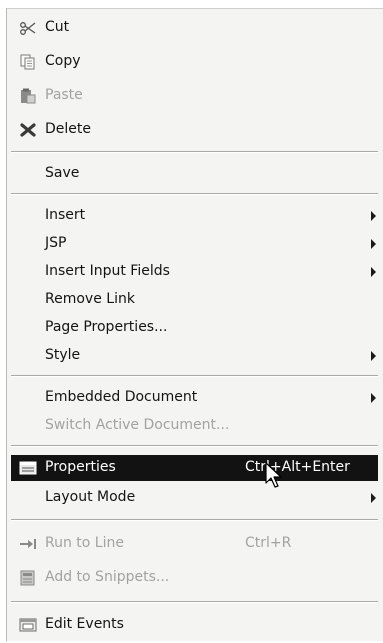 The width and height of the screenshot is (383, 643). Describe the element at coordinates (90, 299) in the screenshot. I see `menu-item-label: Remove Link` at that location.